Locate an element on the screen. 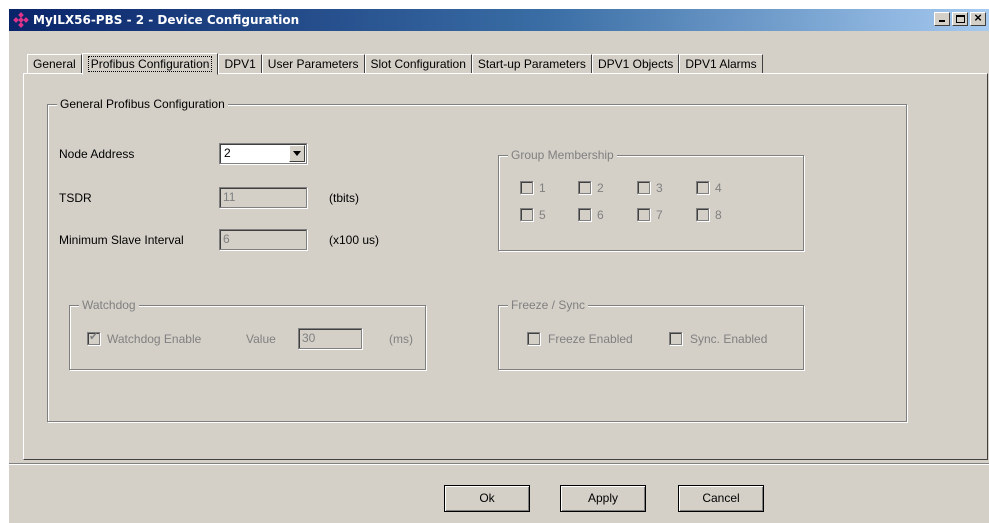 The width and height of the screenshot is (989, 523). watchdog-enable-checkbox is located at coordinates (93, 337).